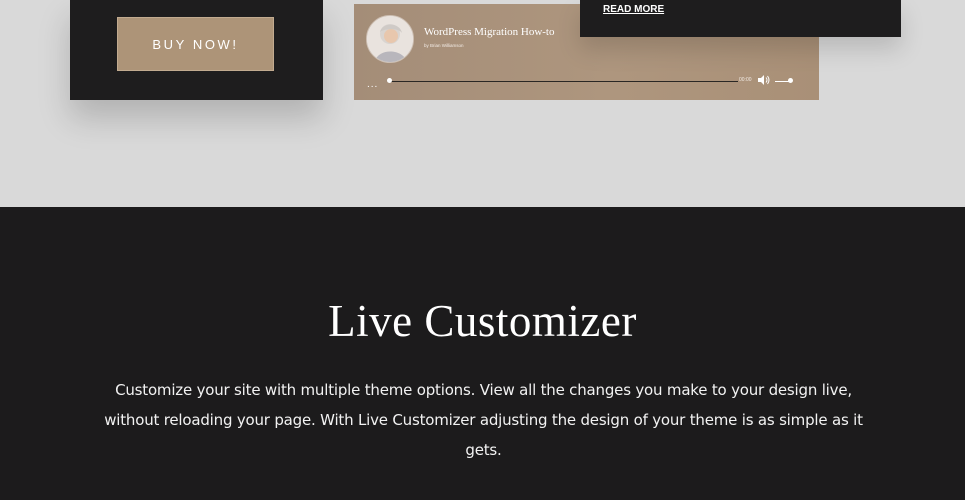 This screenshot has width=965, height=500. What do you see at coordinates (482, 321) in the screenshot?
I see `section-title: Live Customizer` at bounding box center [482, 321].